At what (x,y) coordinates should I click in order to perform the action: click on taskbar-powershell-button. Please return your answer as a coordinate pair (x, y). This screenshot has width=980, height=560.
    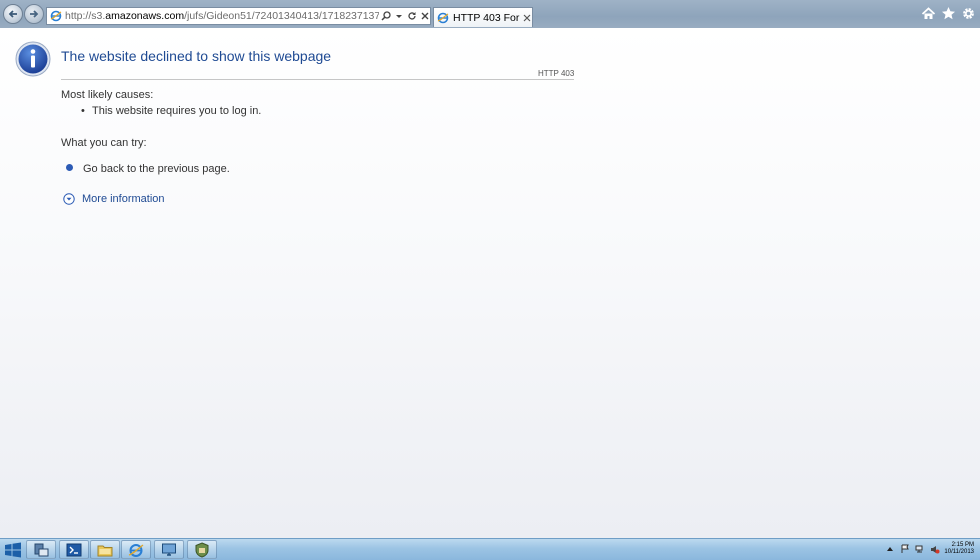
    Looking at the image, I should click on (74, 549).